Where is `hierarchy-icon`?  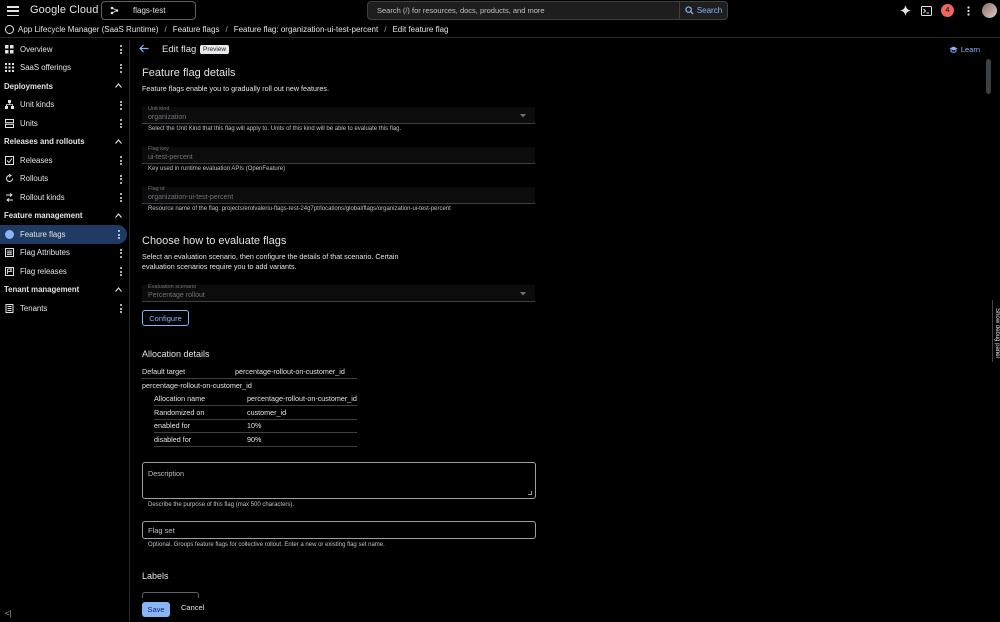
hierarchy-icon is located at coordinates (9, 105).